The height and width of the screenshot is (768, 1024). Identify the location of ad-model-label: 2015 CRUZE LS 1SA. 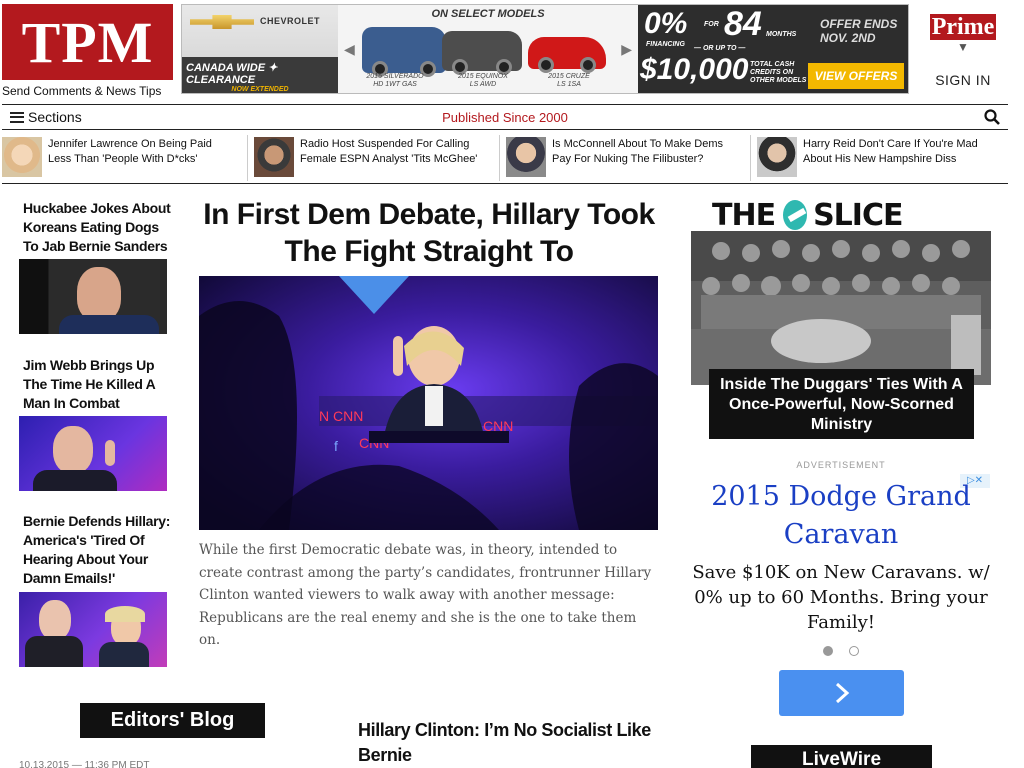
(569, 80).